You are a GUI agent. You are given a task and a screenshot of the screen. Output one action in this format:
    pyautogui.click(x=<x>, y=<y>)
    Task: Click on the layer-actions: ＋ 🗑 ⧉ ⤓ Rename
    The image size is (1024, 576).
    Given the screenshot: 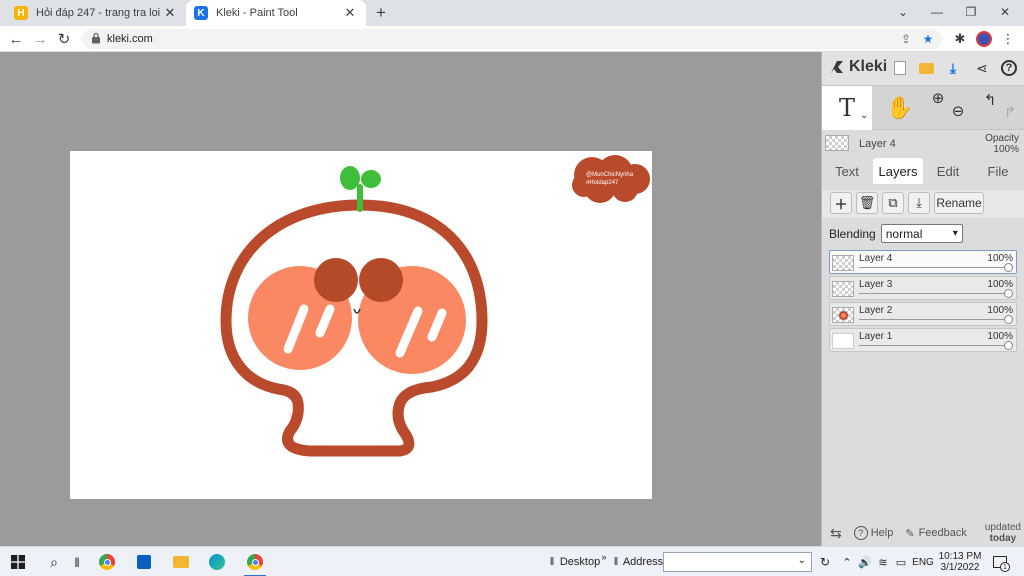 What is the action you would take?
    pyautogui.click(x=923, y=204)
    